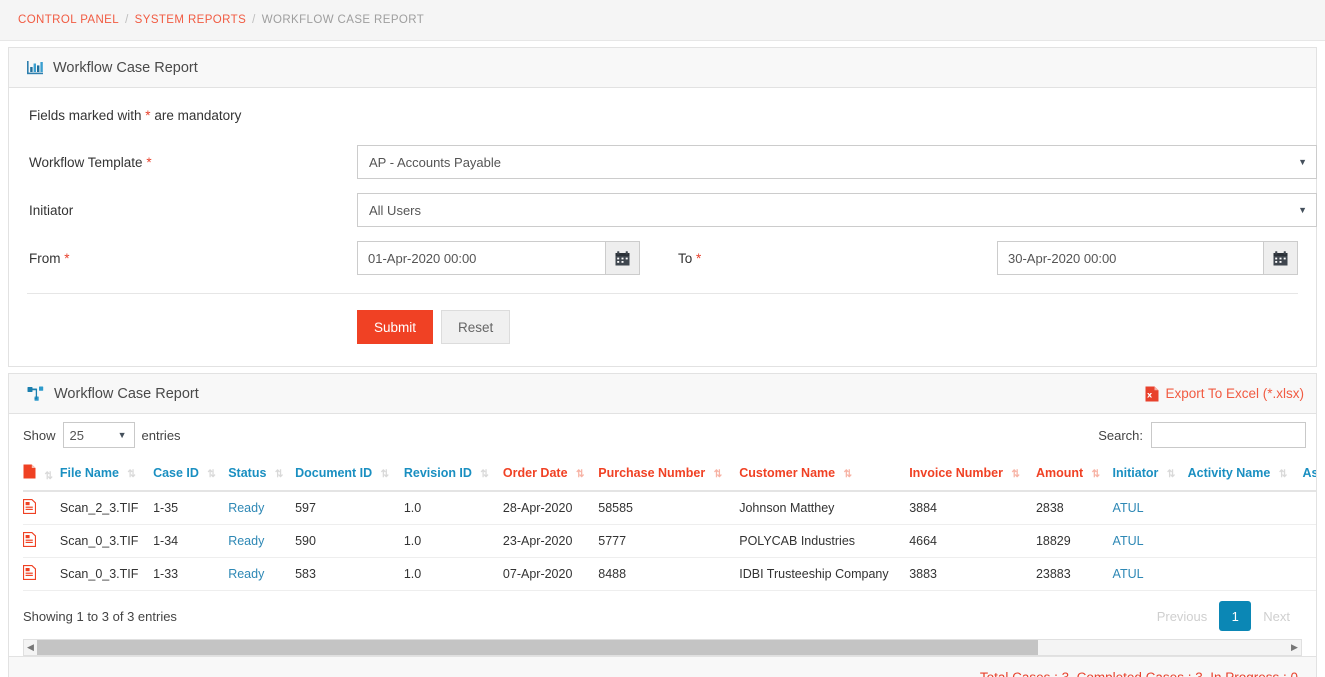 The width and height of the screenshot is (1325, 677). I want to click on search-input, so click(1228, 435).